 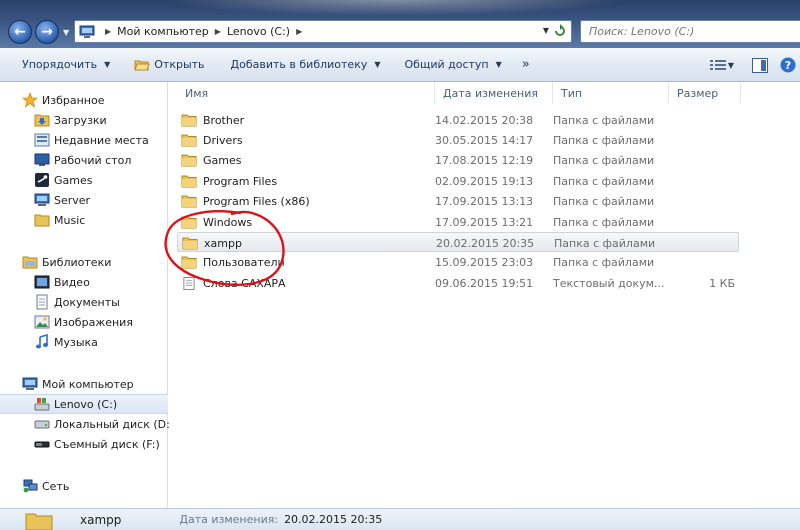 What do you see at coordinates (224, 120) in the screenshot?
I see `file-name: Brother` at bounding box center [224, 120].